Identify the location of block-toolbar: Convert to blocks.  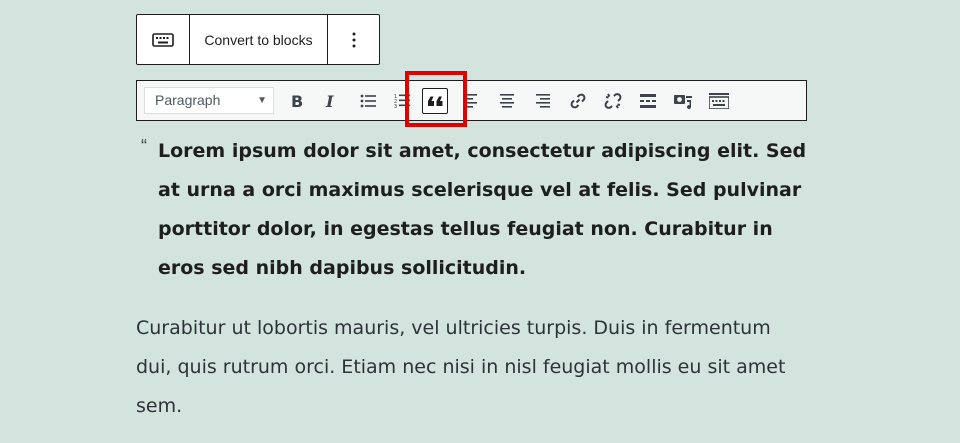
(258, 39).